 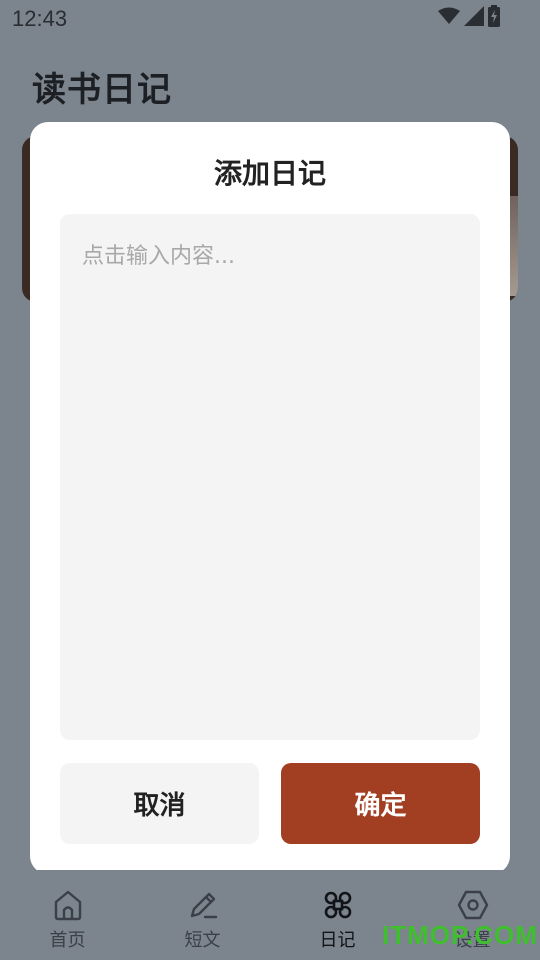 I want to click on nav-item-home: 首页, so click(x=67, y=915).